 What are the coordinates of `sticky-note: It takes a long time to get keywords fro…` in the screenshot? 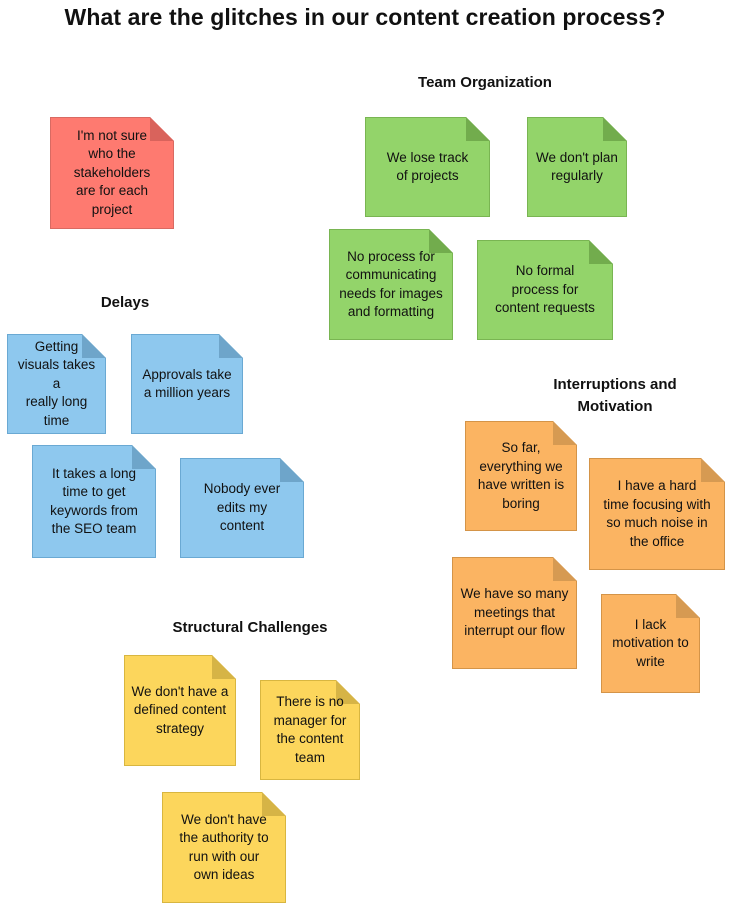 It's located at (94, 501).